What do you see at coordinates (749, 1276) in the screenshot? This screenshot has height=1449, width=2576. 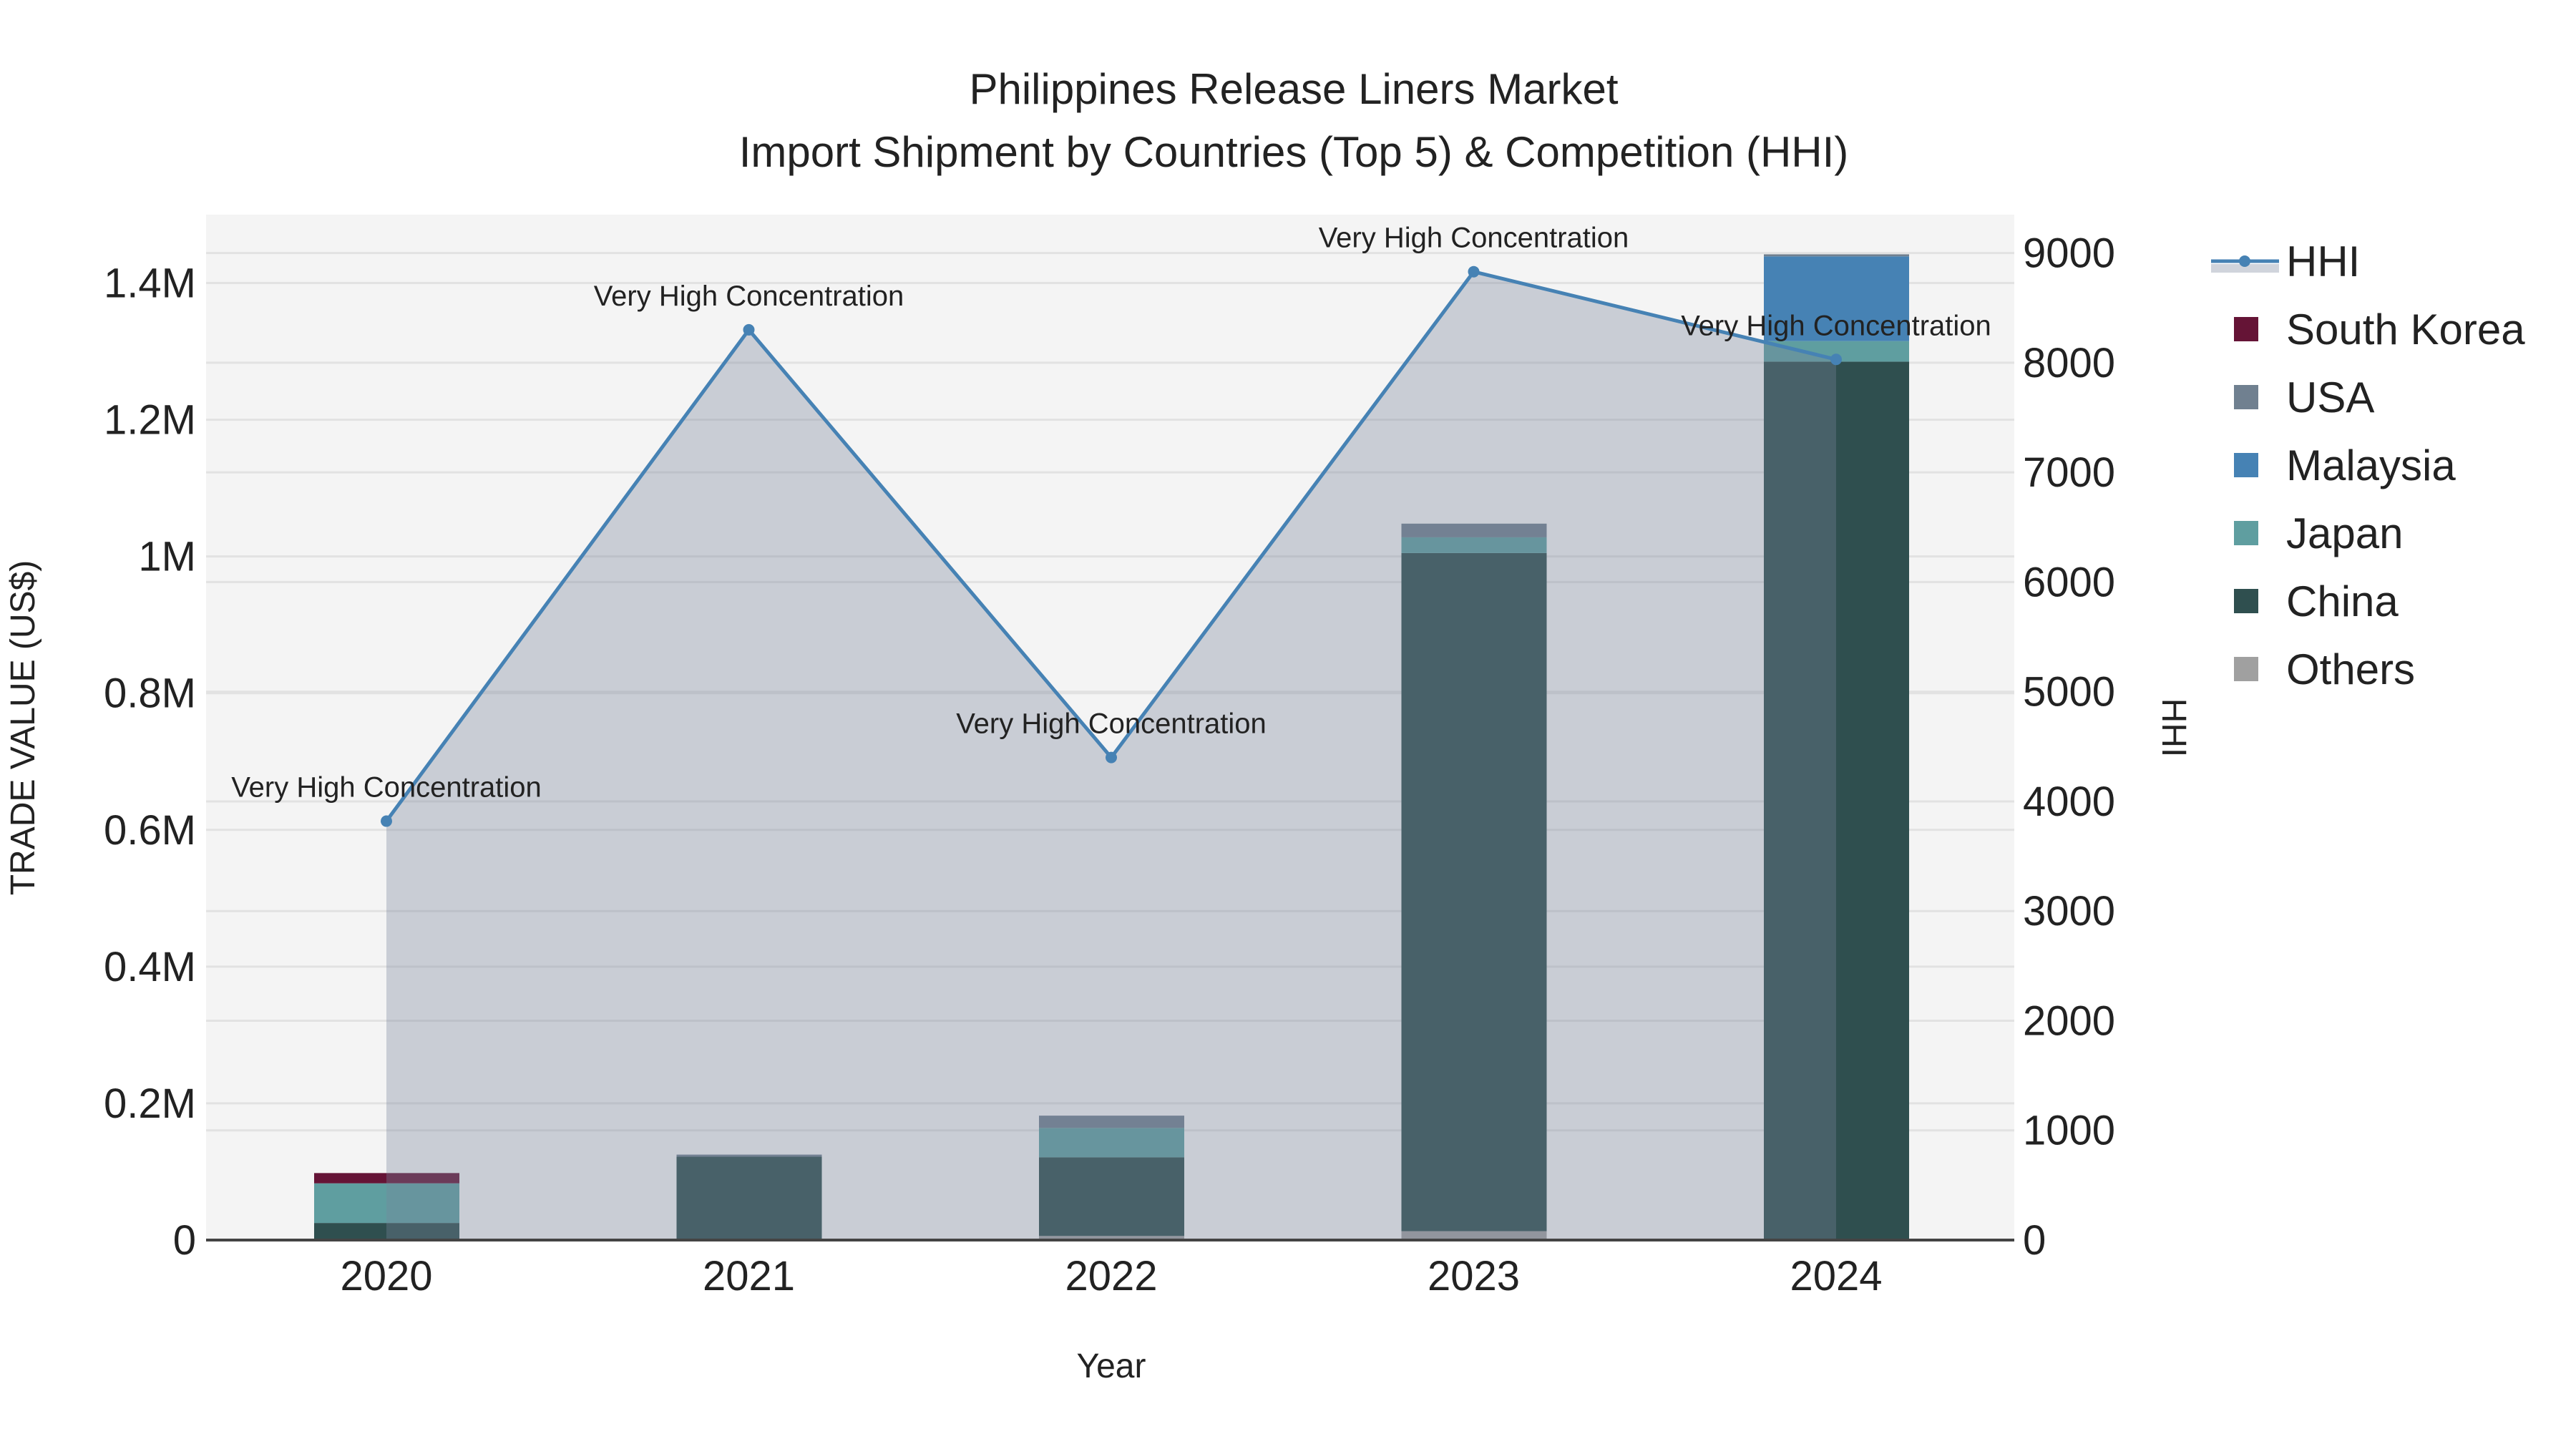 I see `x-tick-label: 2021` at bounding box center [749, 1276].